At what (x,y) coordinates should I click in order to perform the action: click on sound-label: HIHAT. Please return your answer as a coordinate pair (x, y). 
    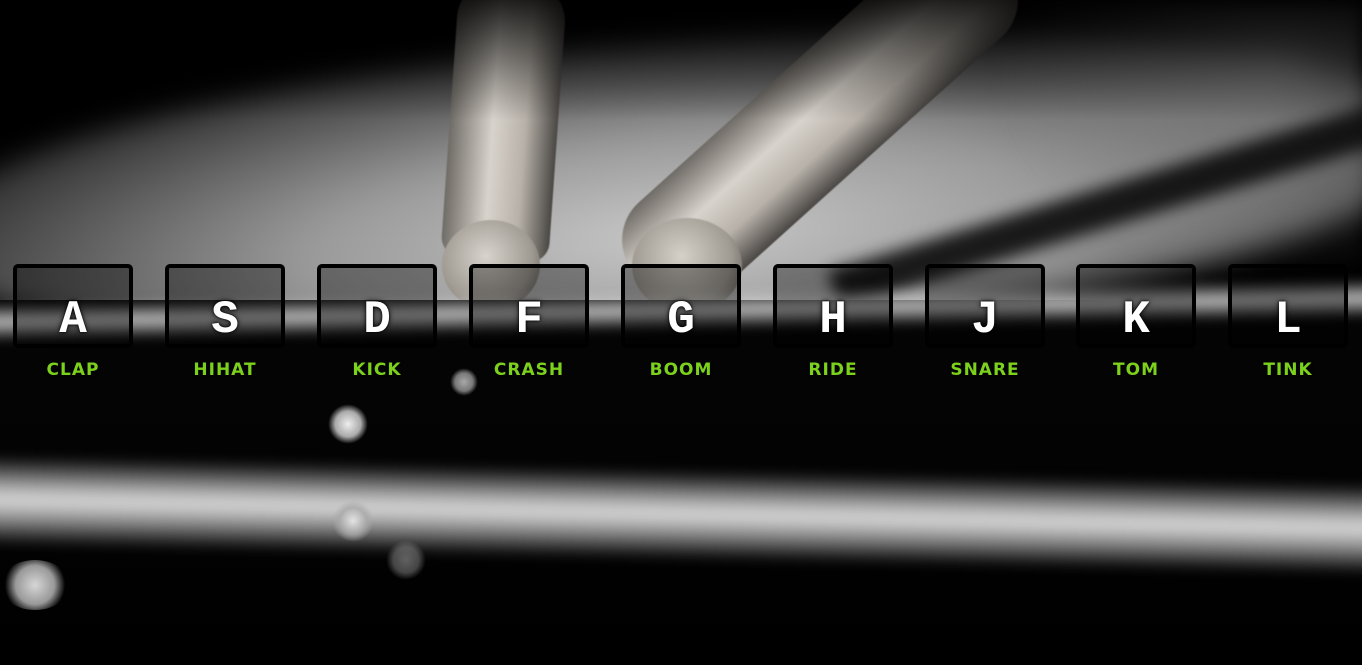
    Looking at the image, I should click on (225, 370).